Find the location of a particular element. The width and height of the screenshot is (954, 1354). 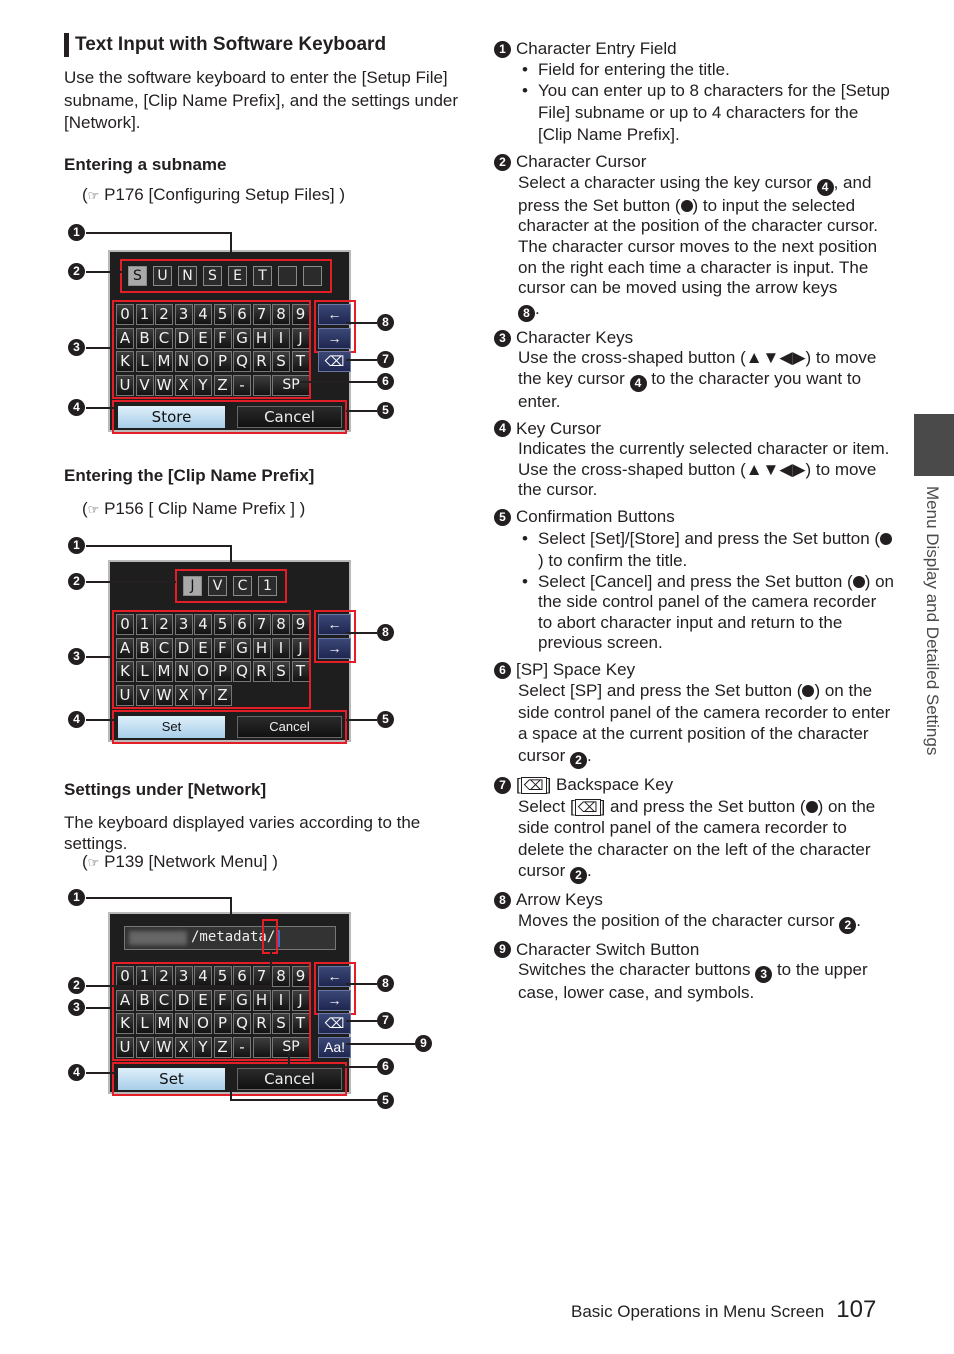

item-title: Arrow Keys is located at coordinates (559, 900).